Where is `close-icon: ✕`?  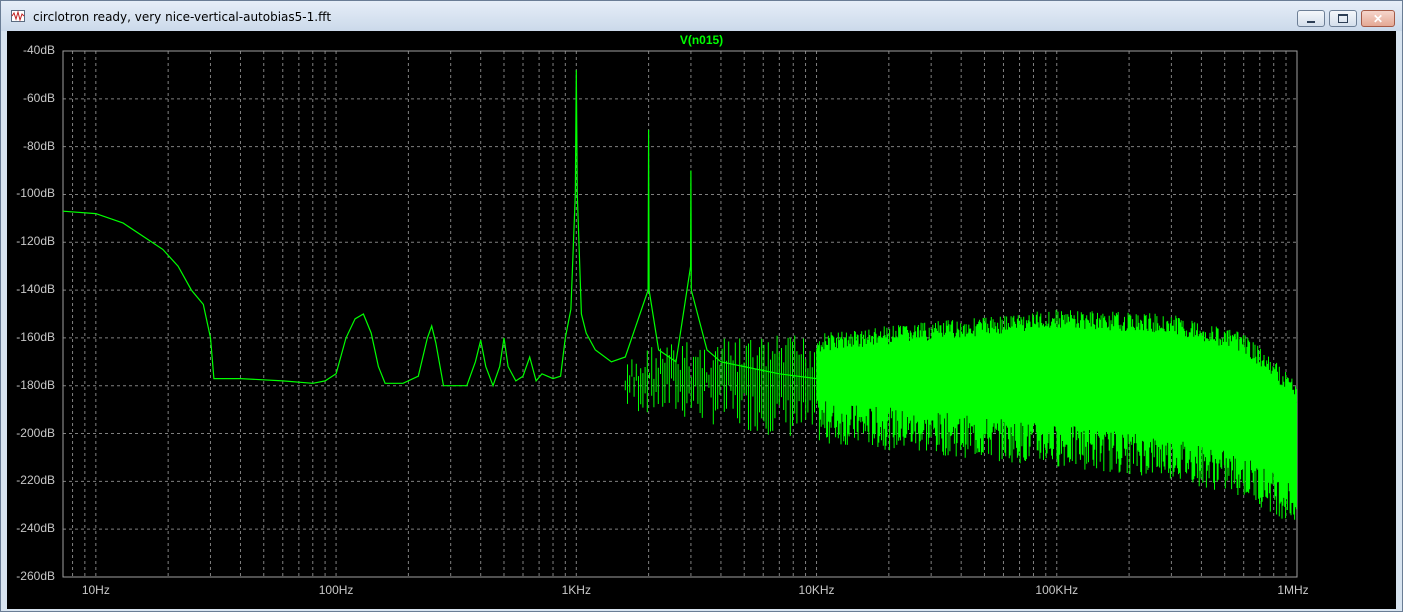 close-icon: ✕ is located at coordinates (1378, 18).